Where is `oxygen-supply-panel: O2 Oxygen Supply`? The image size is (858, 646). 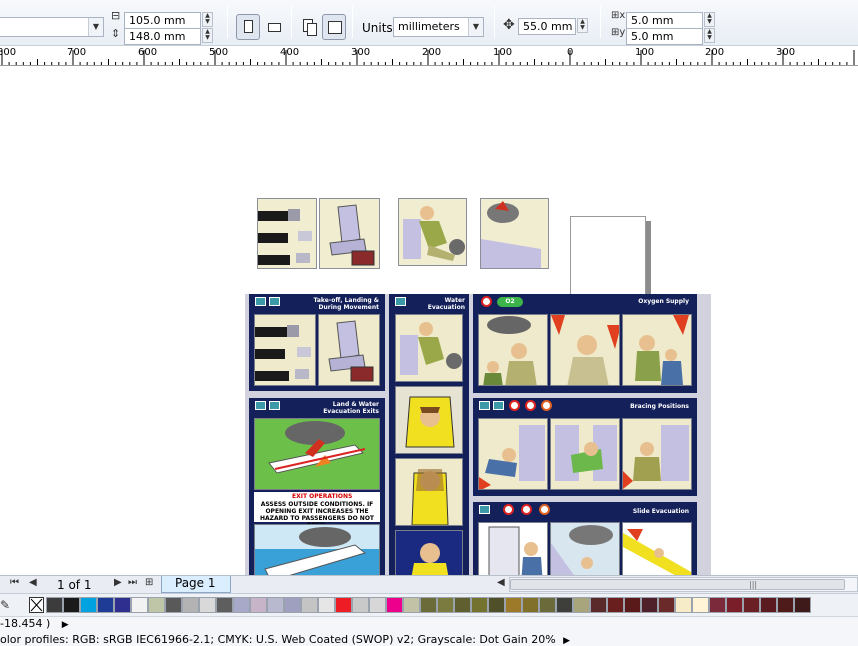 oxygen-supply-panel: O2 Oxygen Supply is located at coordinates (585, 343).